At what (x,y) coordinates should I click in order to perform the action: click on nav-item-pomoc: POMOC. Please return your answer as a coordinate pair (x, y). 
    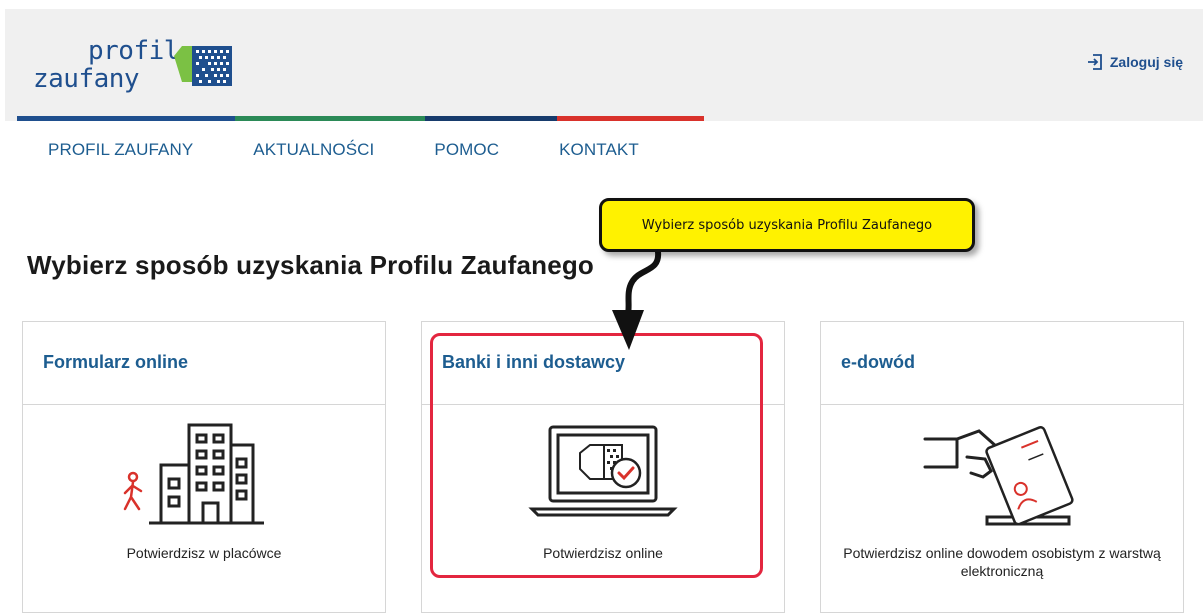
    Looking at the image, I should click on (466, 150).